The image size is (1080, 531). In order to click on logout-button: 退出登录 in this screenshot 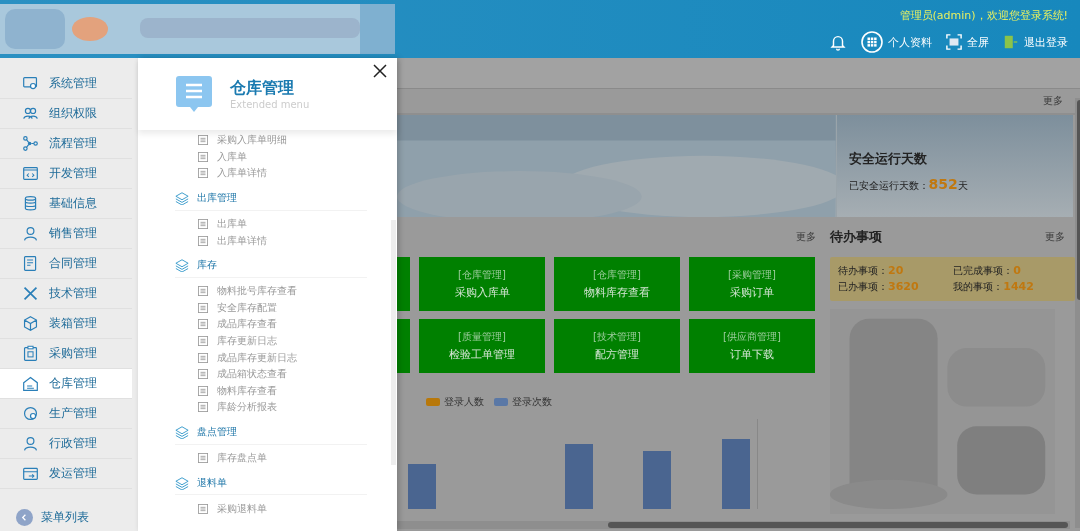, I will do `click(1035, 42)`.